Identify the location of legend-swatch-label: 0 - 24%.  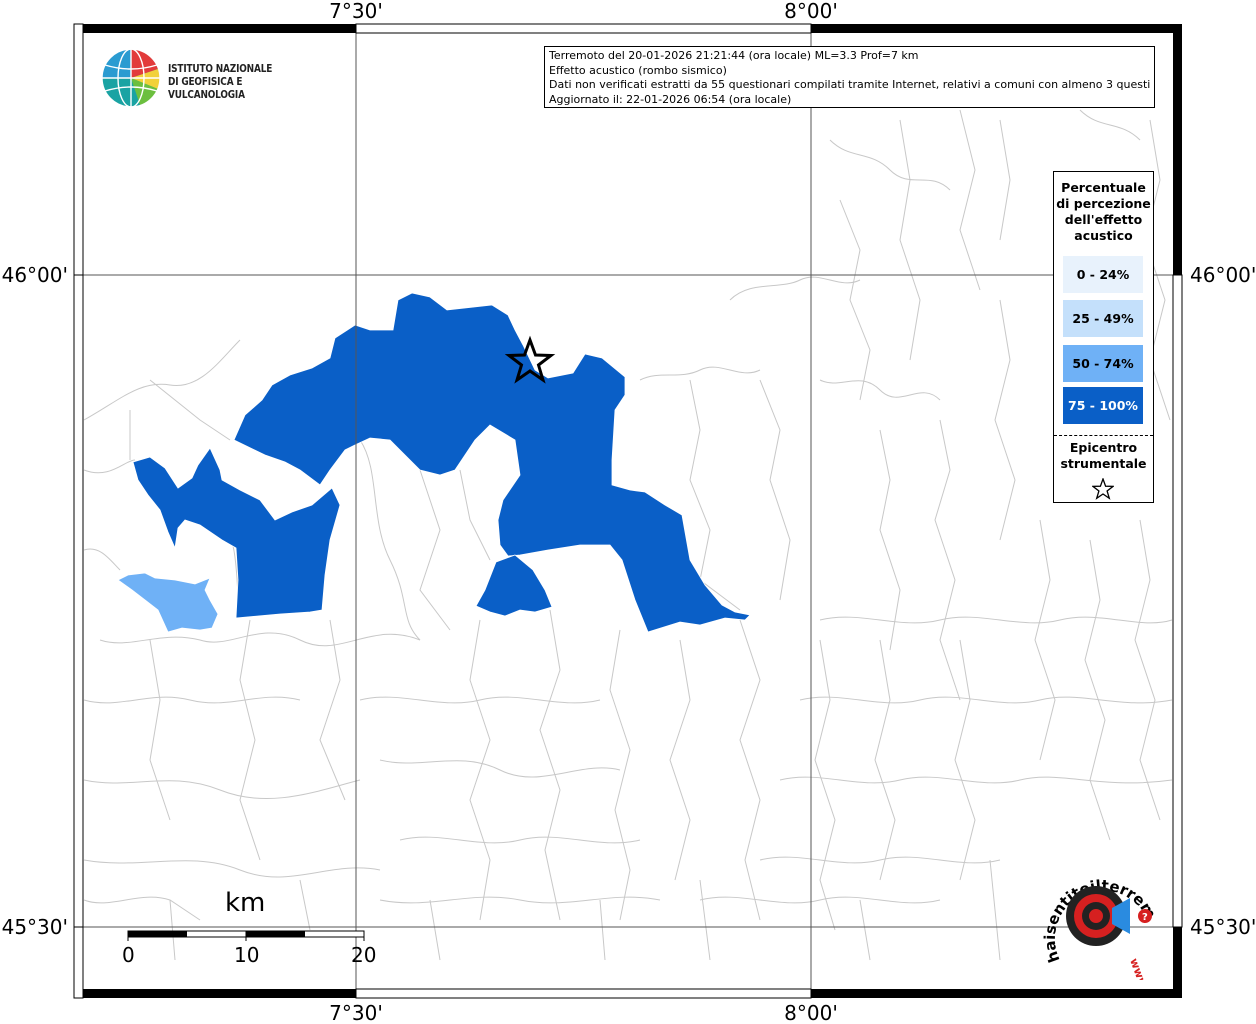
(1103, 274).